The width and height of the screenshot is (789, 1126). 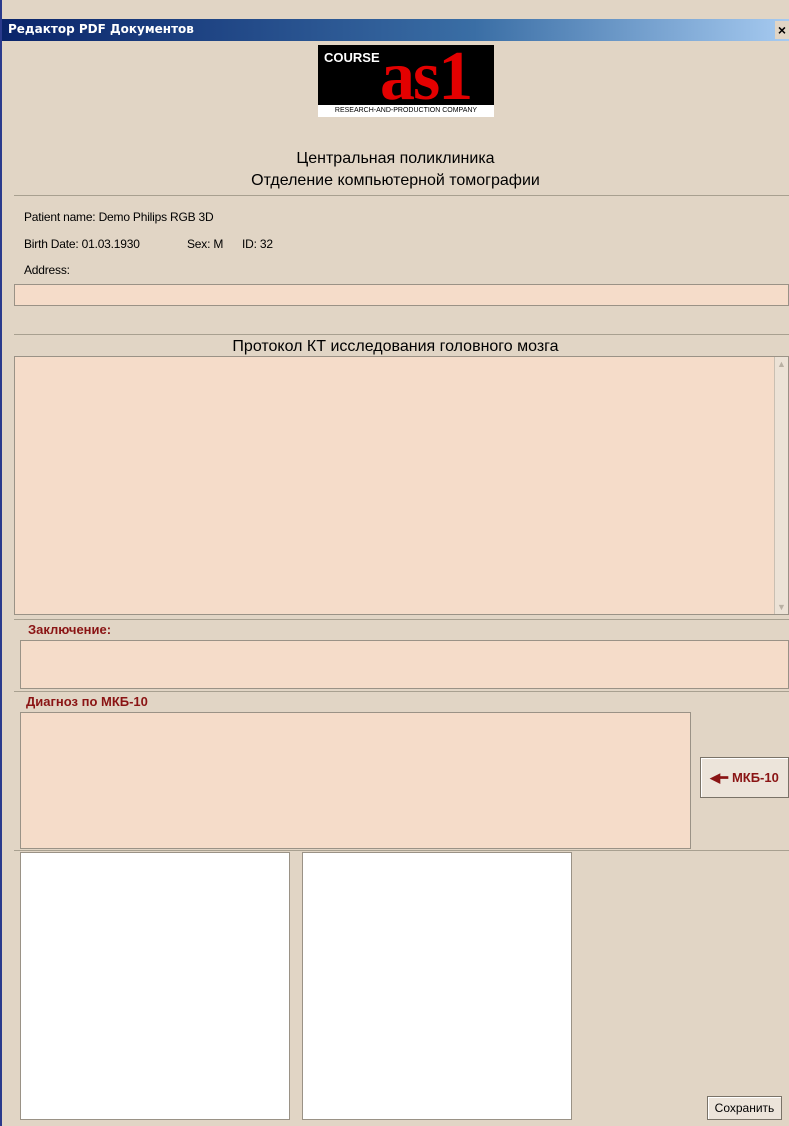 What do you see at coordinates (101, 29) in the screenshot?
I see `window-title: Редактор PDF Документов` at bounding box center [101, 29].